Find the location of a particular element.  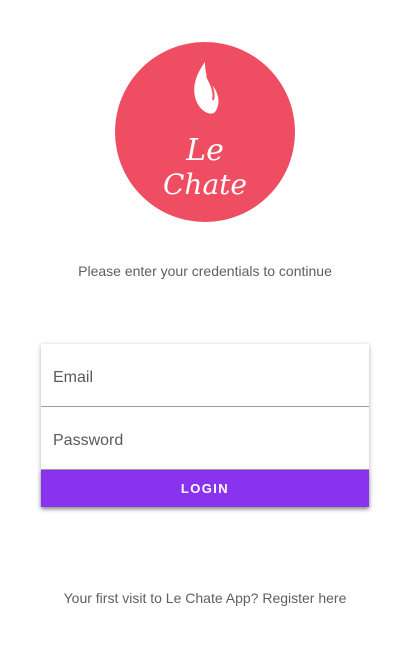

register-prompt-text: Your first visit to Le Chate App? is located at coordinates (161, 598).